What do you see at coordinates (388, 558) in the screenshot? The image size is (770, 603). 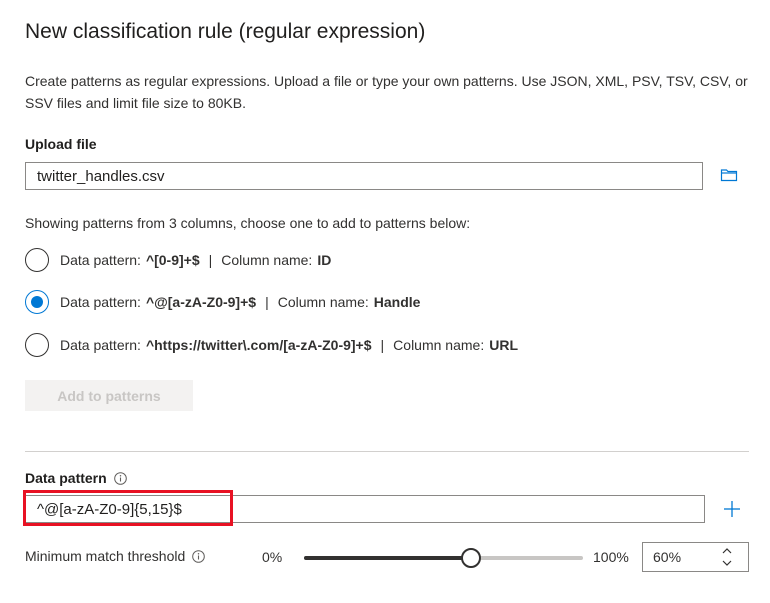 I see `slider-fill` at bounding box center [388, 558].